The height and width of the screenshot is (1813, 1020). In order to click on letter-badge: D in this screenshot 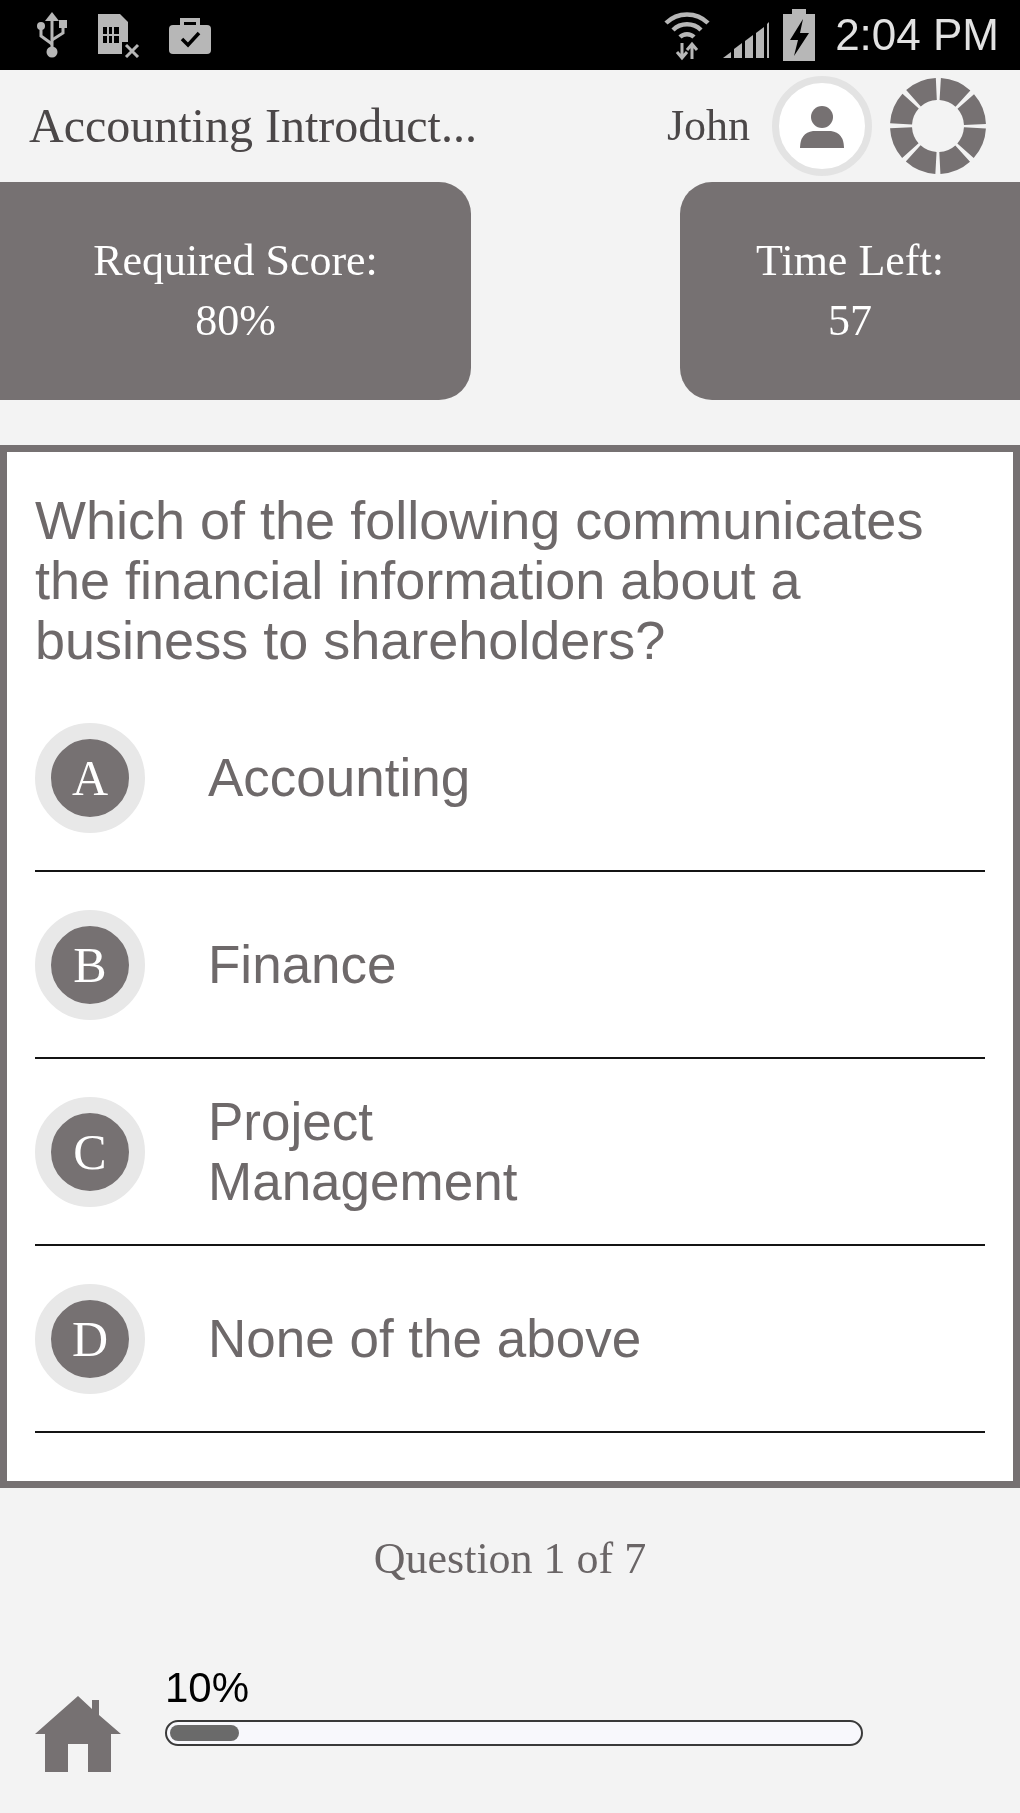, I will do `click(90, 1338)`.